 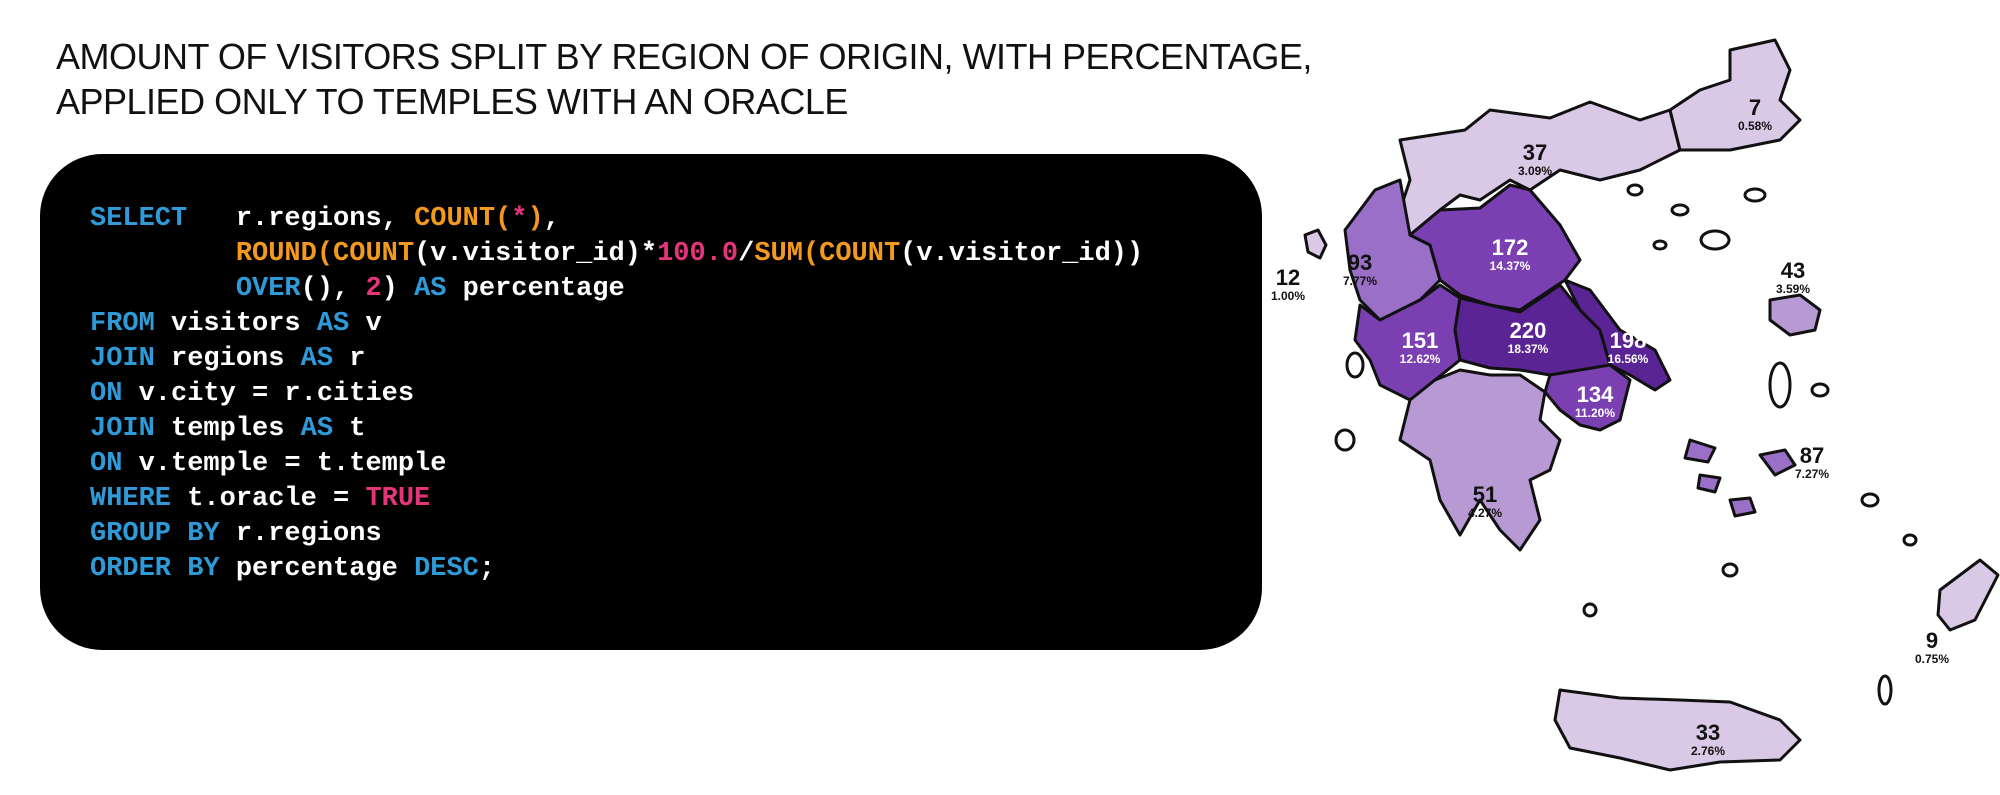 What do you see at coordinates (131, 499) in the screenshot?
I see `code-token-keyword: WHERE` at bounding box center [131, 499].